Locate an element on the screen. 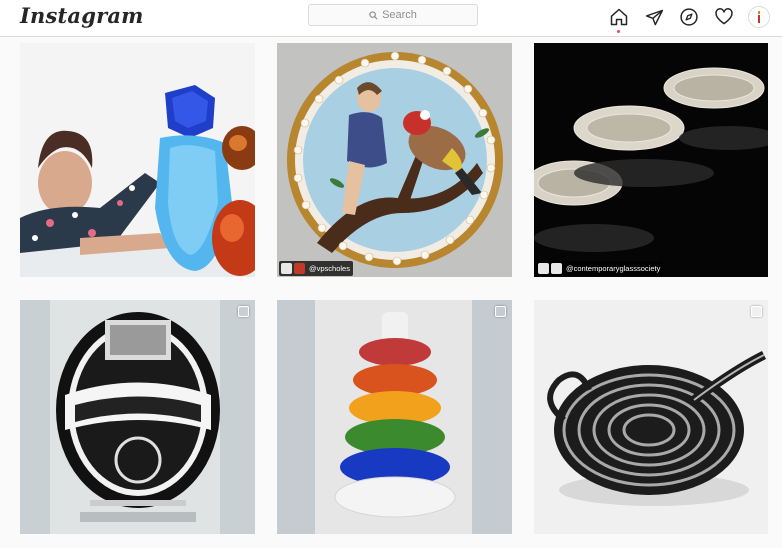  top-nav-bar: Instagram Search is located at coordinates (391, 18).